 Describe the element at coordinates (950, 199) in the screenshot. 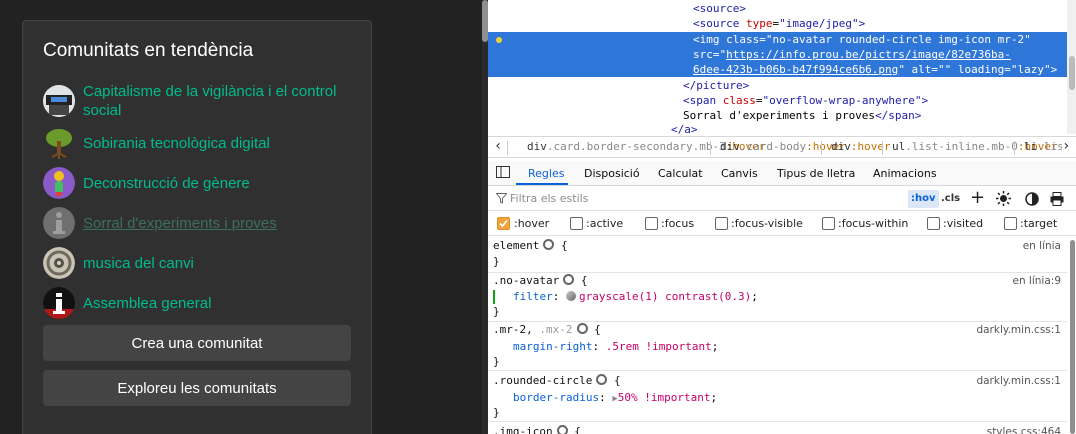

I see `toggle-classes-button: .cls` at that location.